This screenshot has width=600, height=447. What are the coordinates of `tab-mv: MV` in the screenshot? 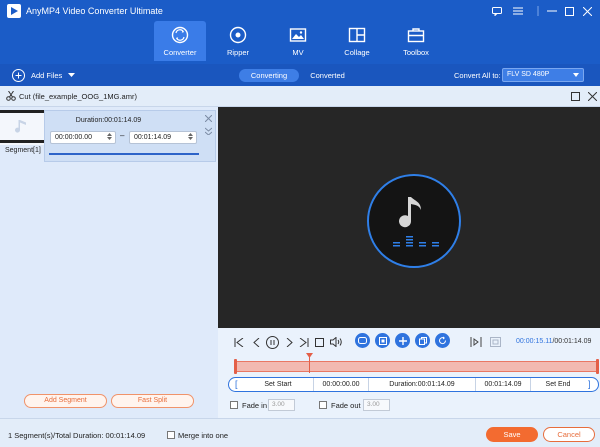 It's located at (298, 41).